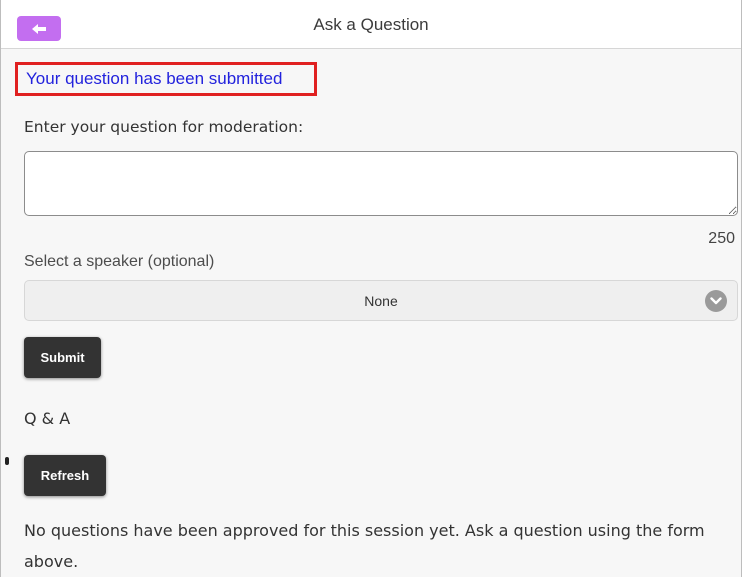  I want to click on question-label: Enter your question for moderation:, so click(164, 127).